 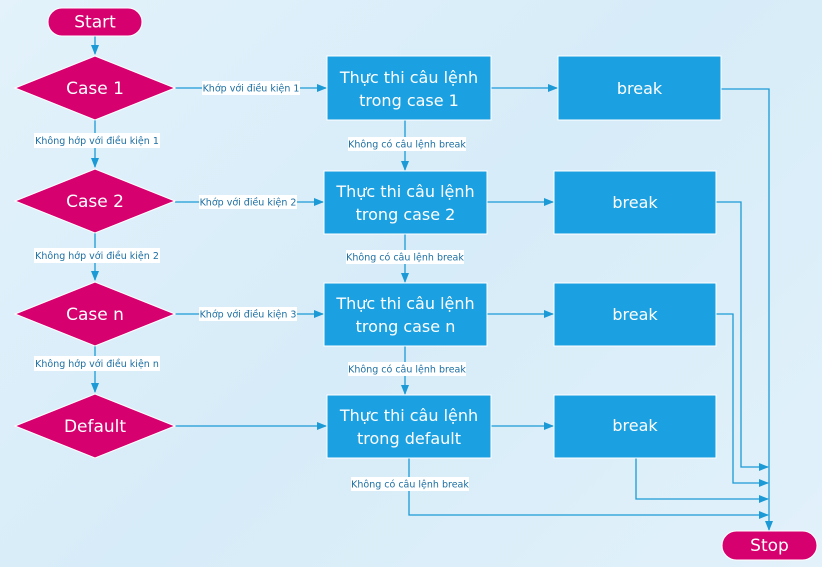 What do you see at coordinates (97, 141) in the screenshot?
I see `no-match-label-case1: Không hớp với điều kiện 1` at bounding box center [97, 141].